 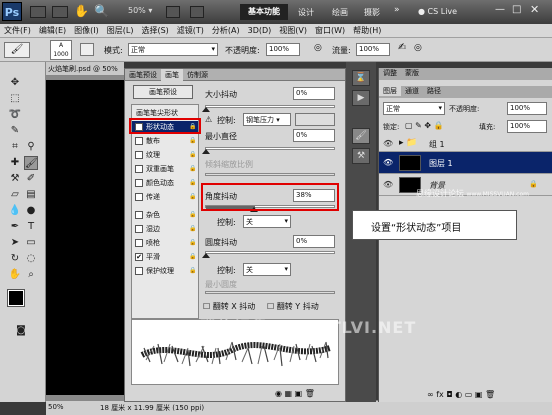 What do you see at coordinates (310, 393) in the screenshot?
I see `delete-brush-icon: 🗑` at bounding box center [310, 393].